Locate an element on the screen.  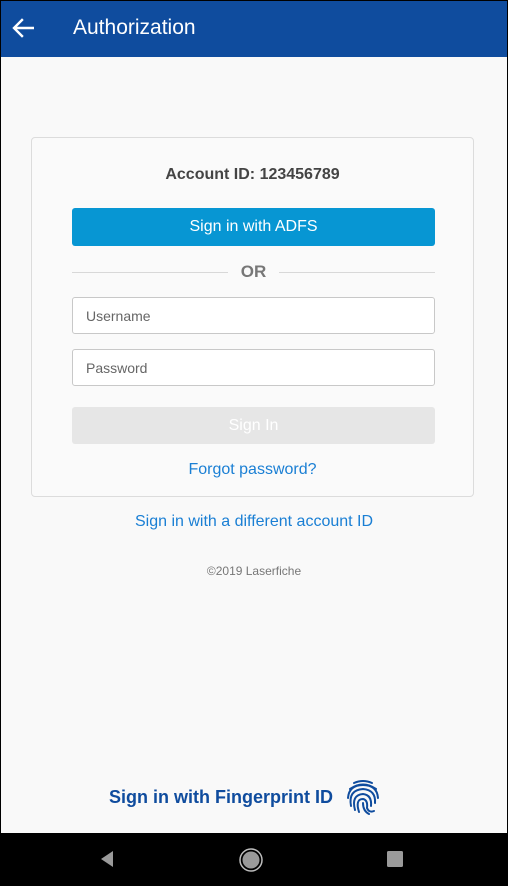
divider-line-right is located at coordinates (357, 272).